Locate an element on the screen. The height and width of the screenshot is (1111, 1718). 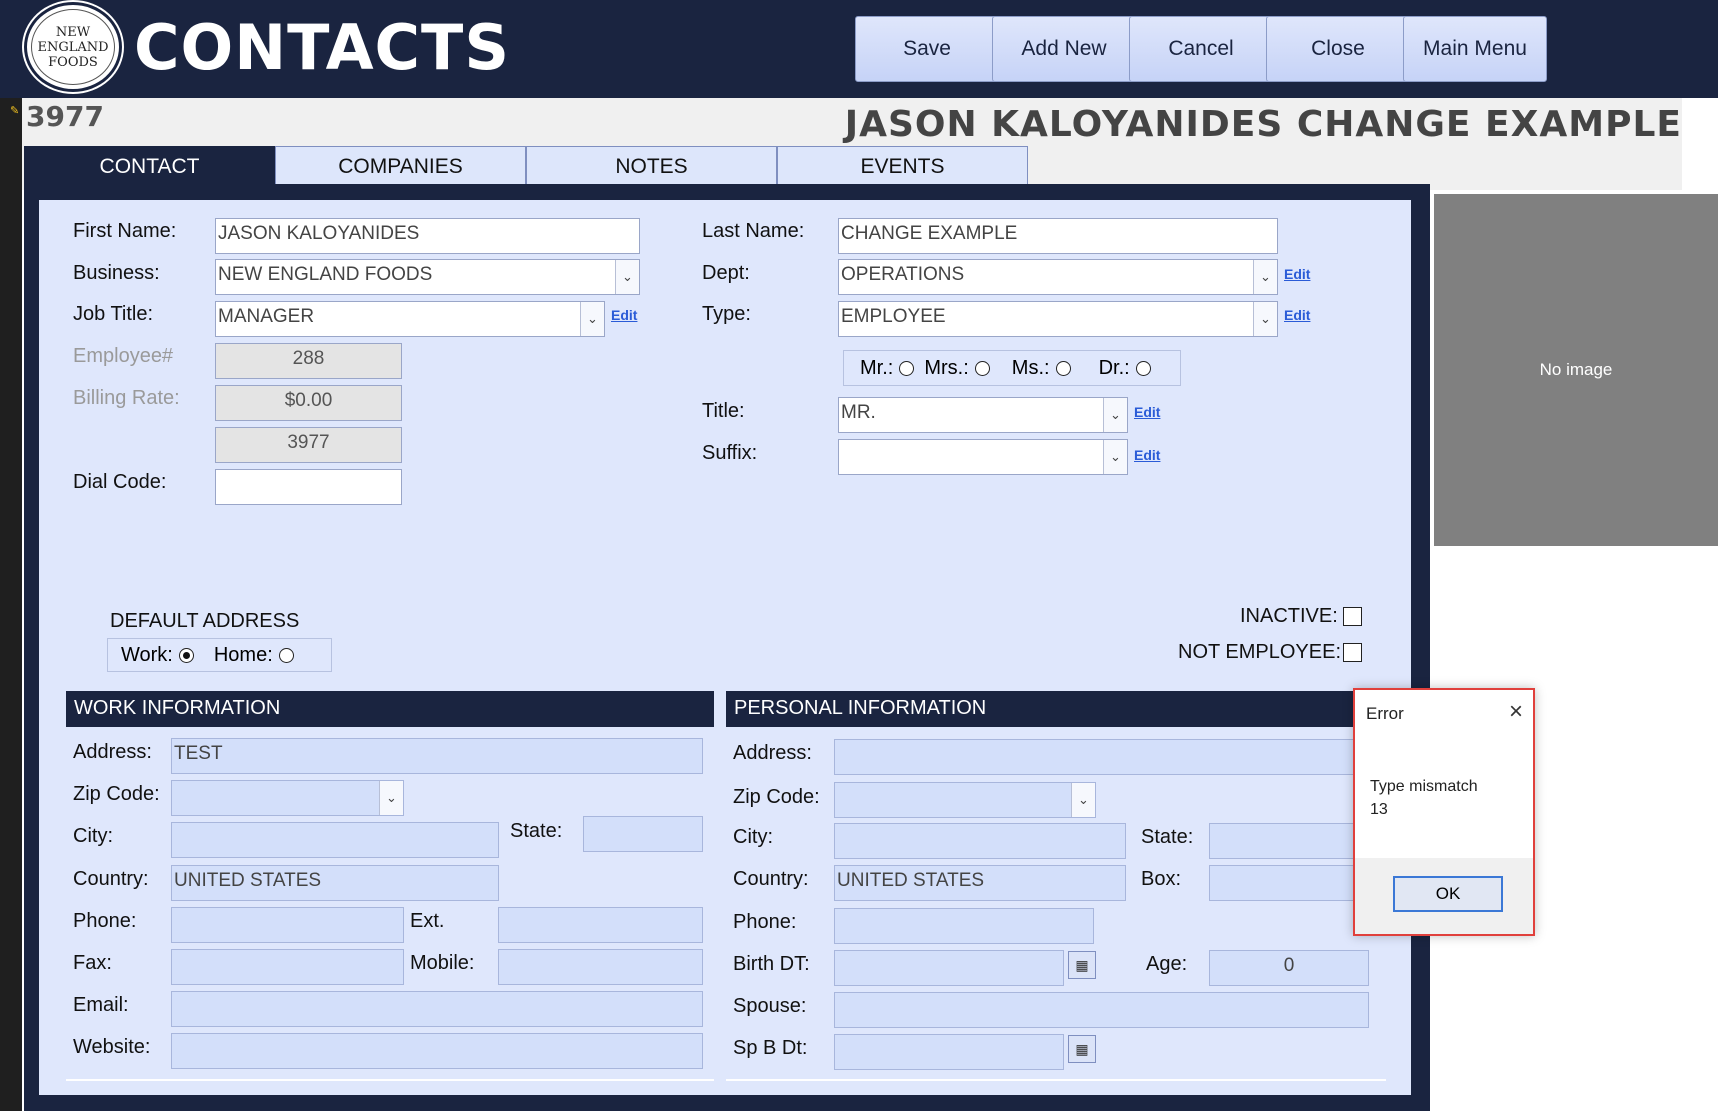
personal-city-label: City: is located at coordinates (753, 837).